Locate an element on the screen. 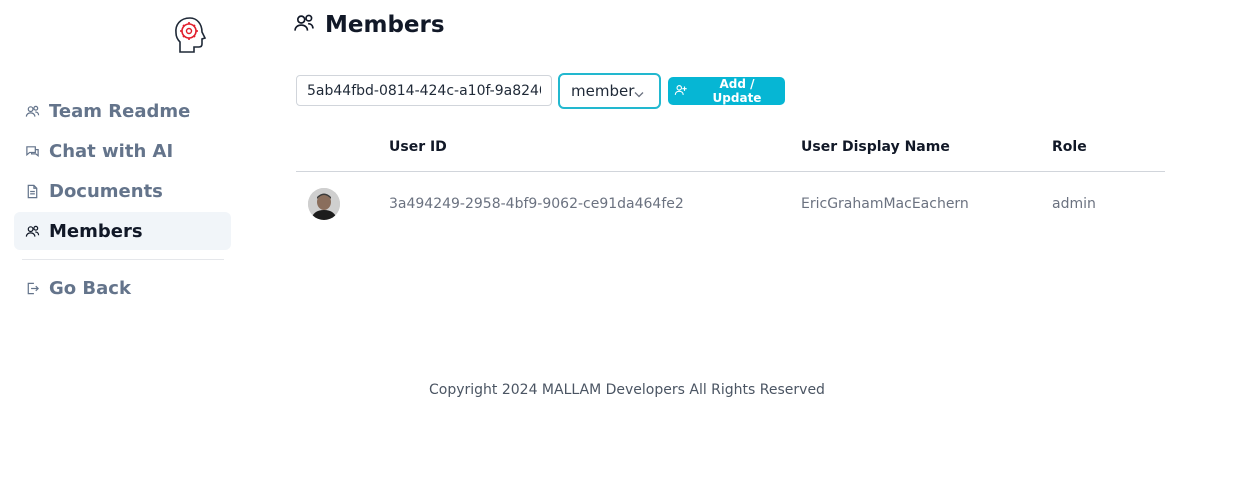 This screenshot has height=486, width=1257. add-update-label: Add / Update is located at coordinates (737, 91).